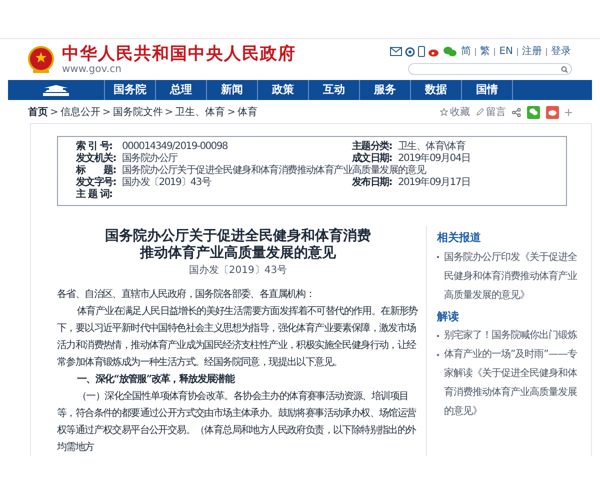 This screenshot has width=600, height=480. Describe the element at coordinates (396, 51) in the screenshot. I see `mail-icon` at that location.